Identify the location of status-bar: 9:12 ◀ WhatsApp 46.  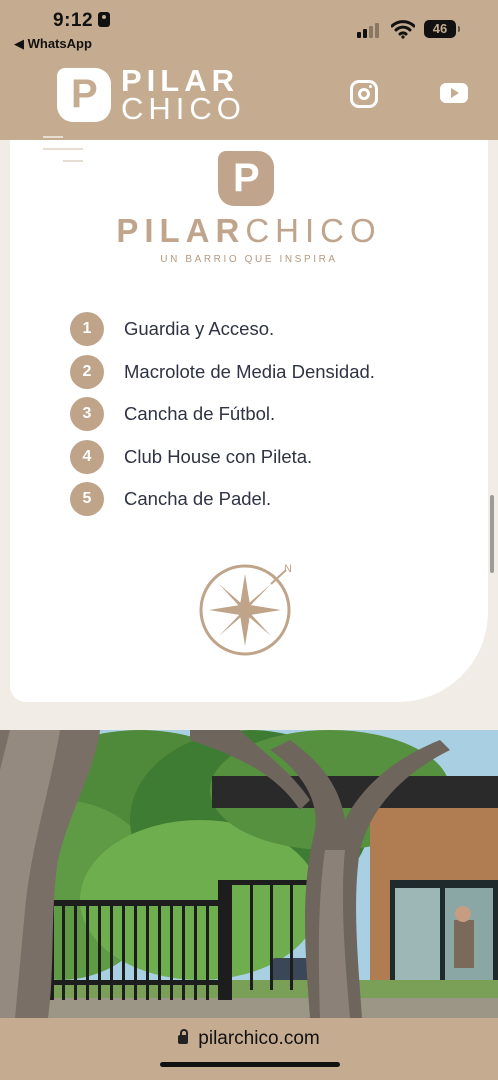
(249, 28).